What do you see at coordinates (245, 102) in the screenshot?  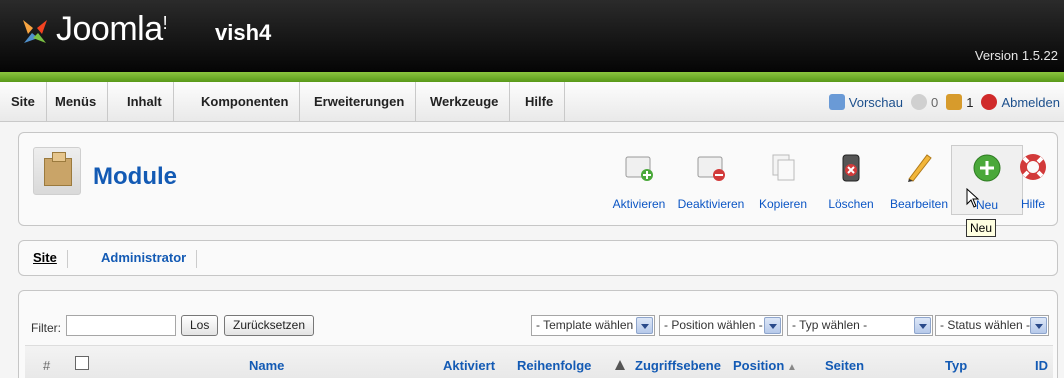 I see `menu-components: Komponenten` at bounding box center [245, 102].